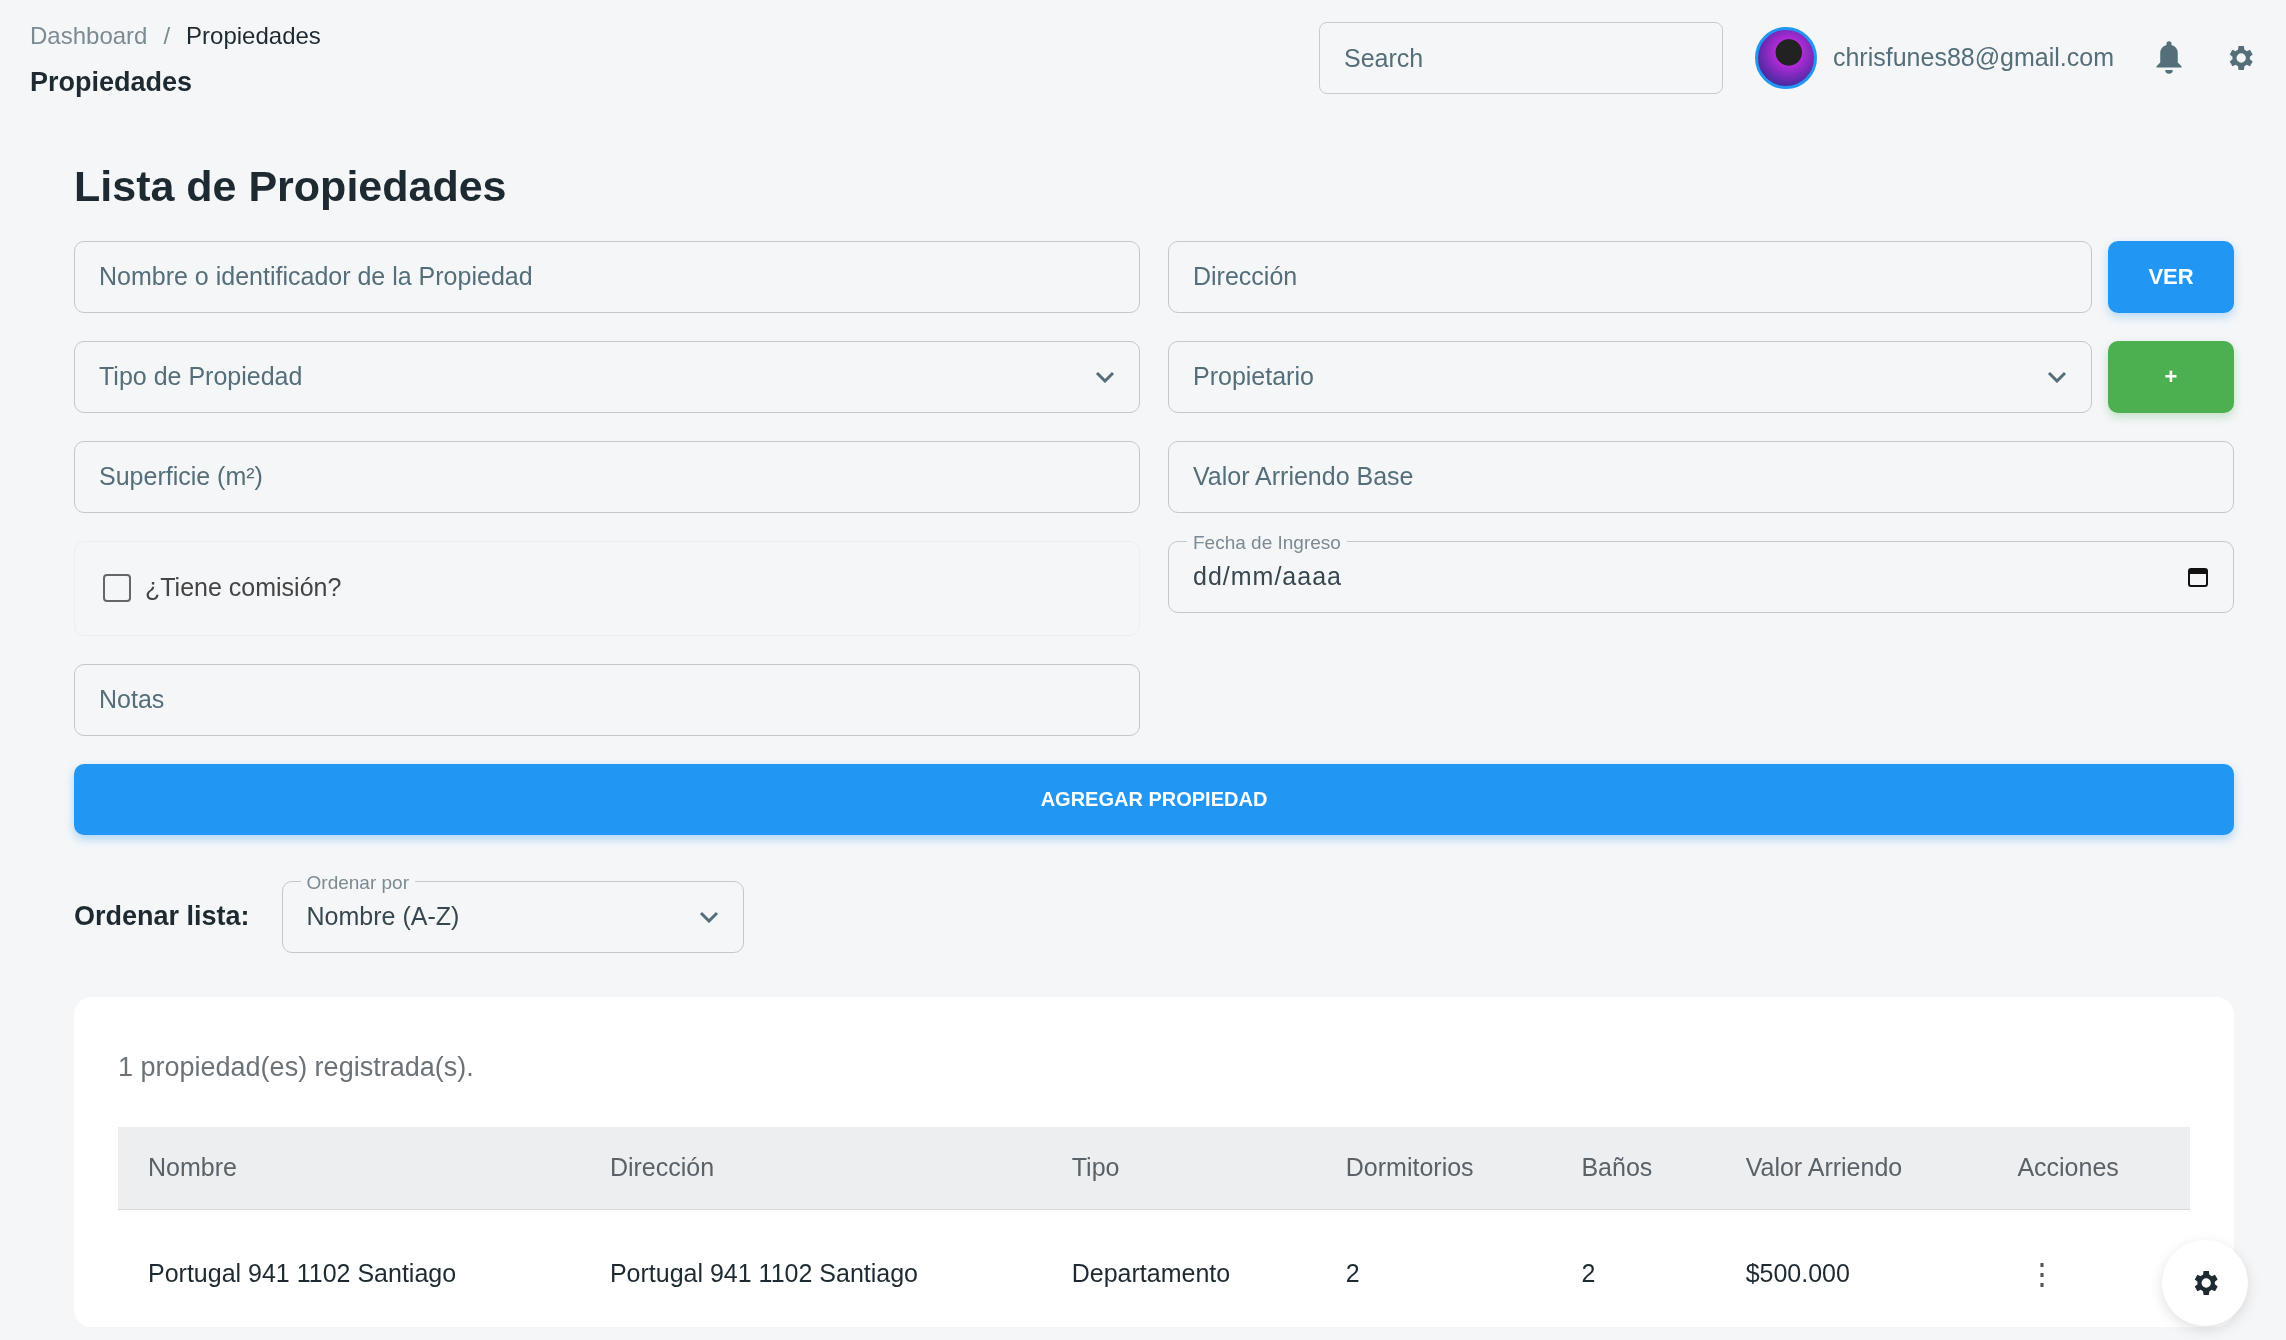  I want to click on notes-field: Notas, so click(607, 699).